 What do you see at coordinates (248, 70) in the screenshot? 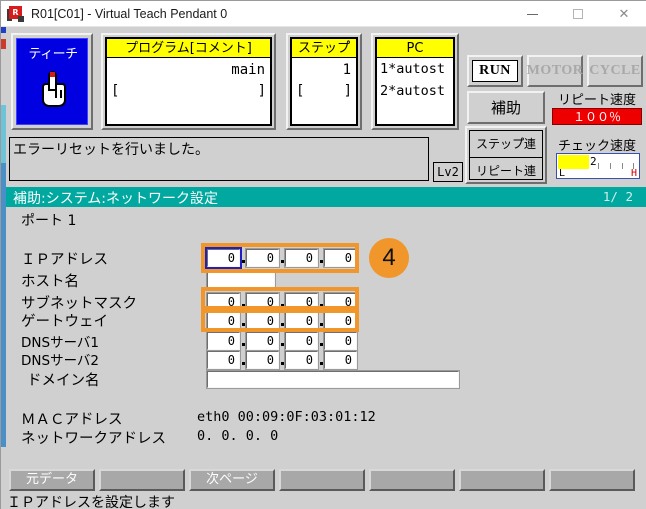
I see `program-name-value: main` at bounding box center [248, 70].